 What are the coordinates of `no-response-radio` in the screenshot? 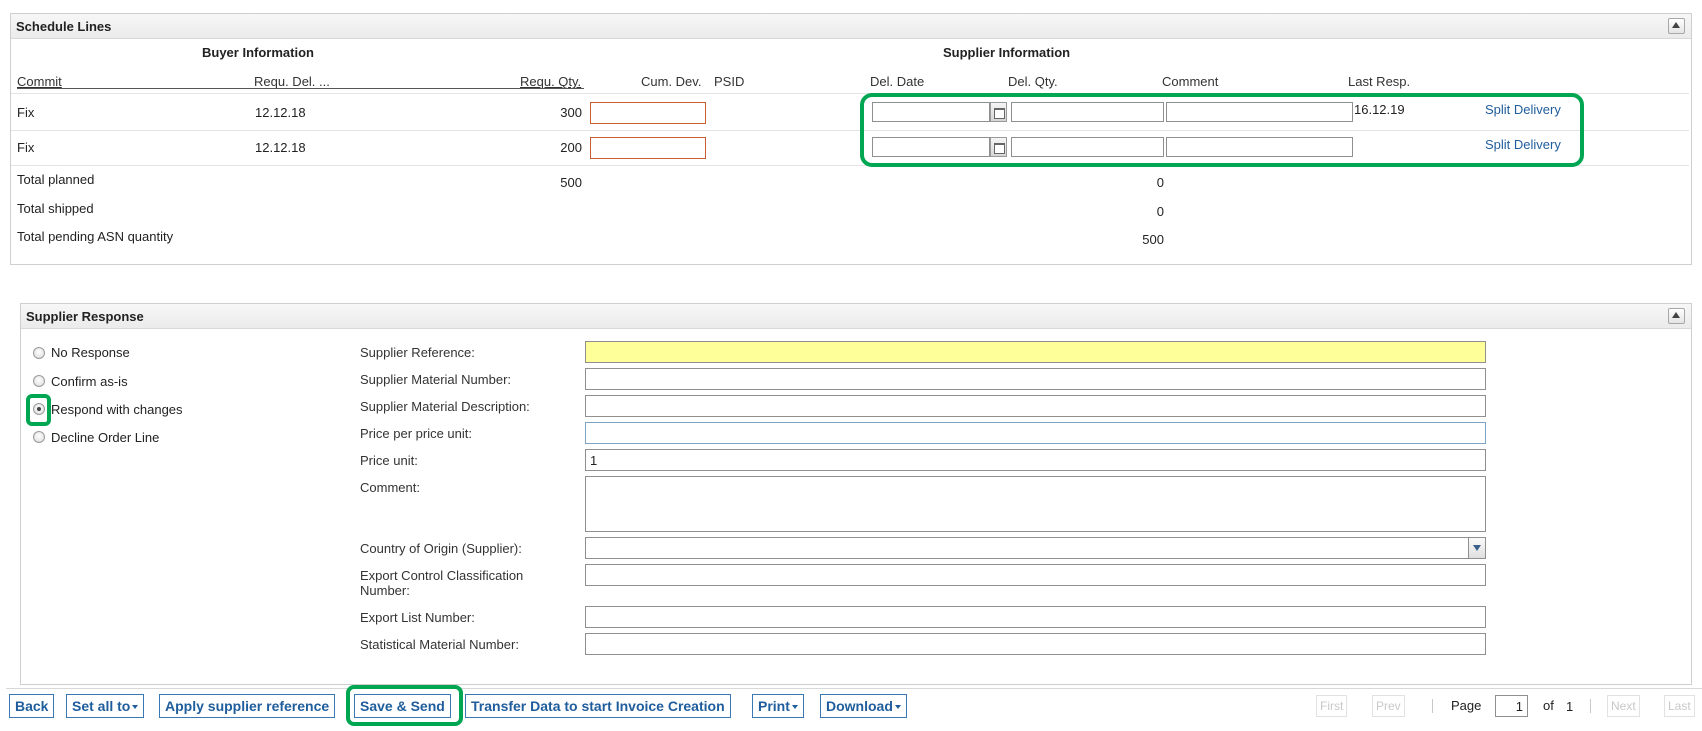 It's located at (39, 353).